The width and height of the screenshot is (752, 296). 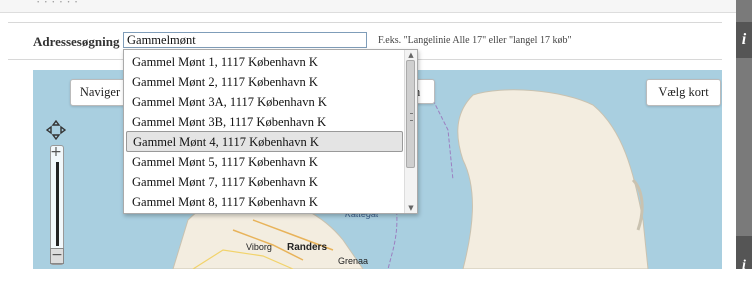 What do you see at coordinates (264, 182) in the screenshot?
I see `suggestion-item: Gammel Mønt 7, 1117 København K` at bounding box center [264, 182].